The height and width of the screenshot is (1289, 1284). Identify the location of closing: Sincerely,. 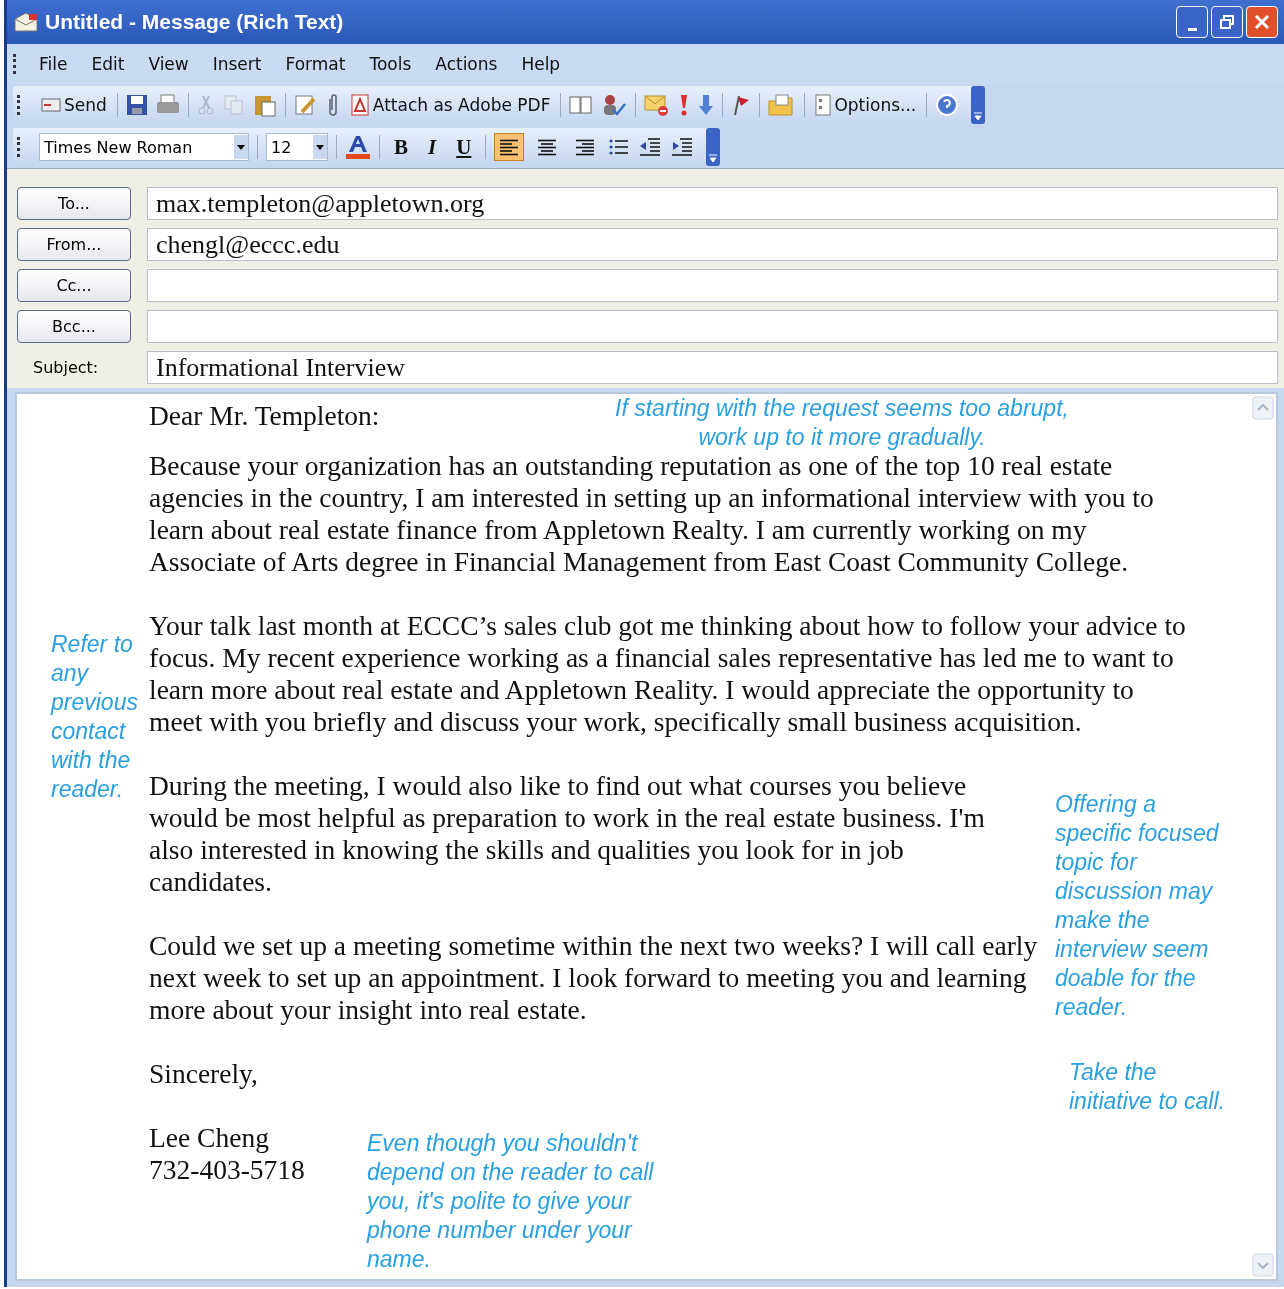
(203, 1074).